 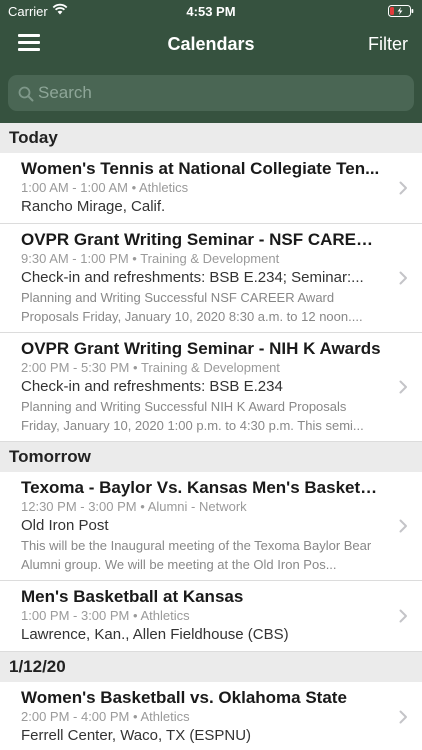 I want to click on clock: 4:53 PM, so click(x=211, y=11).